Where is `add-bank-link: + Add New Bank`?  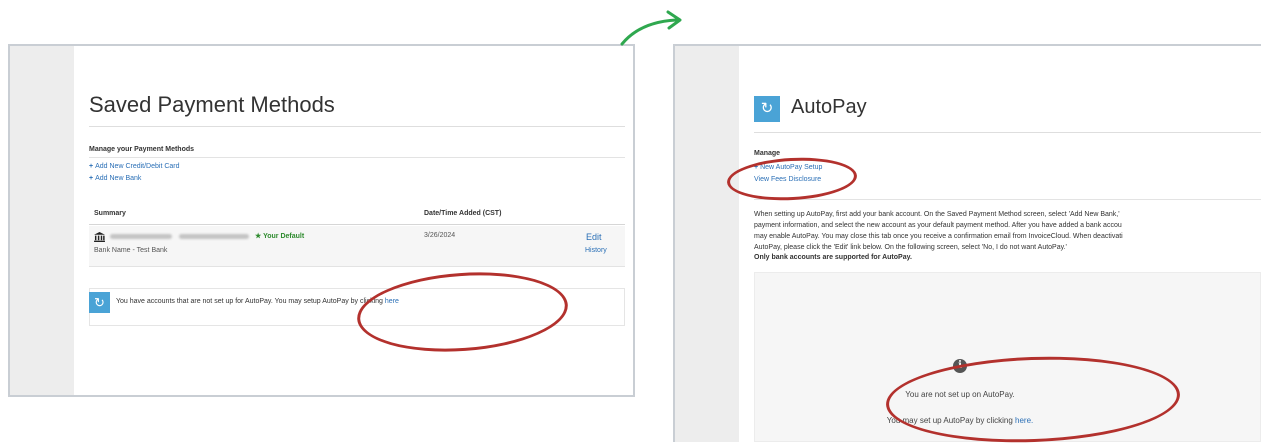
add-bank-link: + Add New Bank is located at coordinates (115, 178).